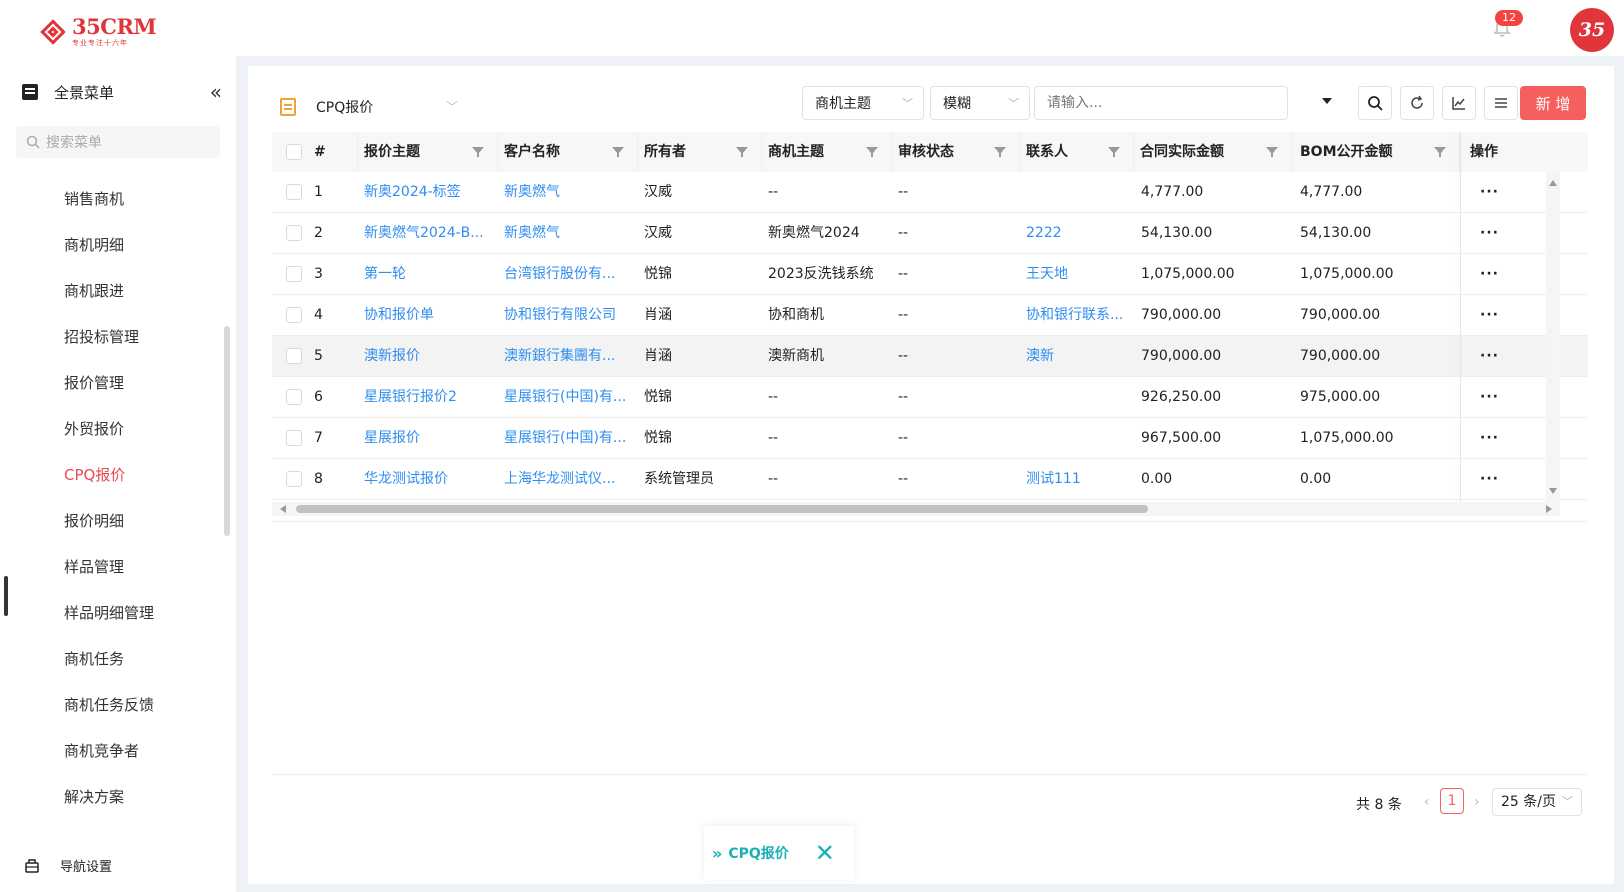 The image size is (1624, 892). I want to click on sidebar-item-quote-detail: 报价明细, so click(94, 520).